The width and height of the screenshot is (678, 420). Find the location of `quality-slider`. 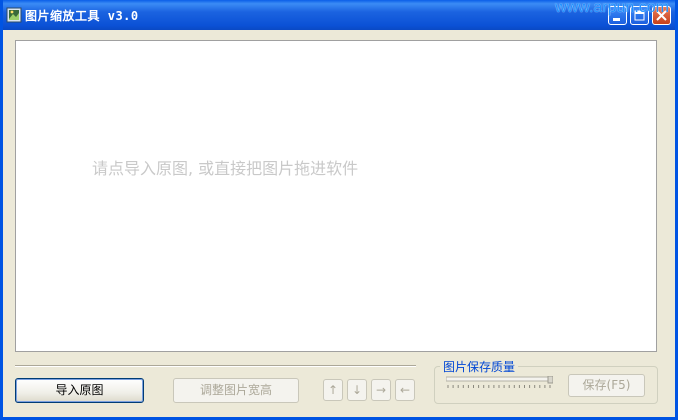

quality-slider is located at coordinates (499, 383).